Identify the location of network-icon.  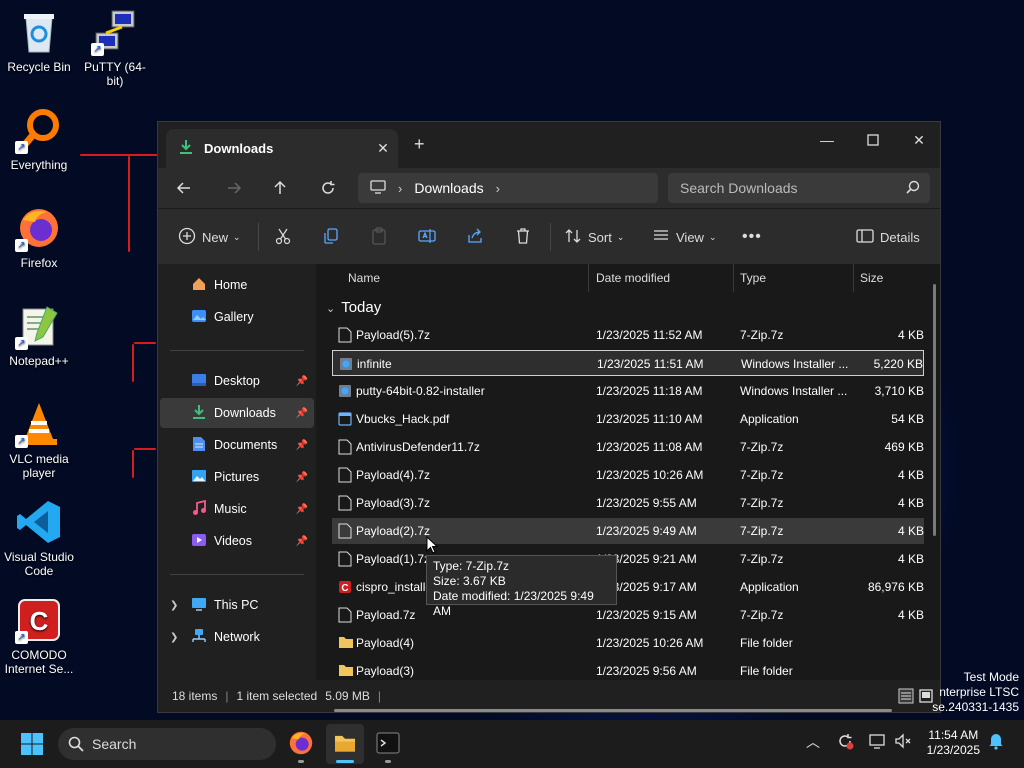
(199, 637).